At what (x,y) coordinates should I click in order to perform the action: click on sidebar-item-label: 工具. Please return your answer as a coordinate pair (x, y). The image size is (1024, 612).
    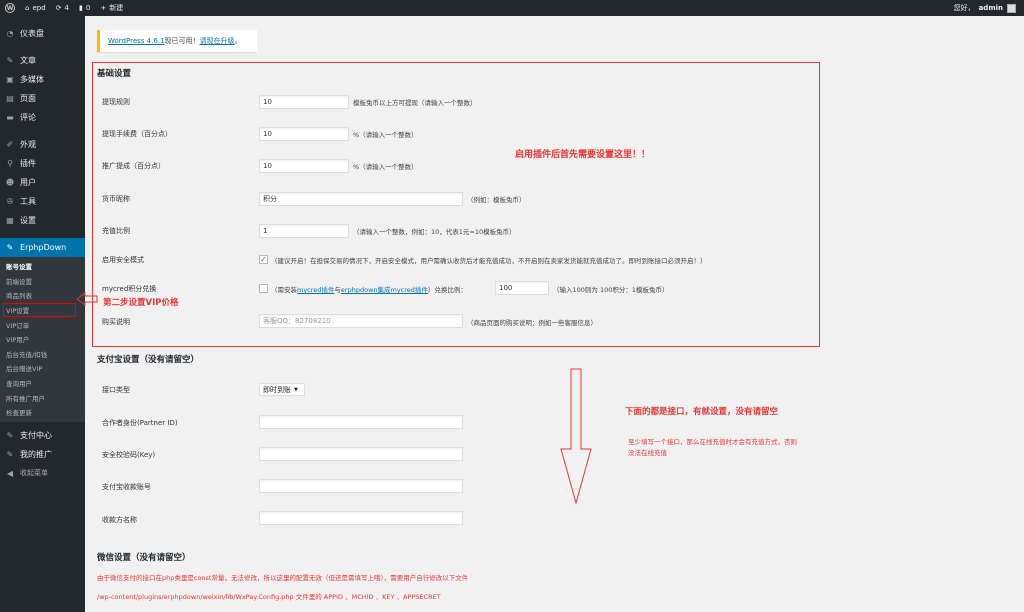
    Looking at the image, I should click on (28, 201).